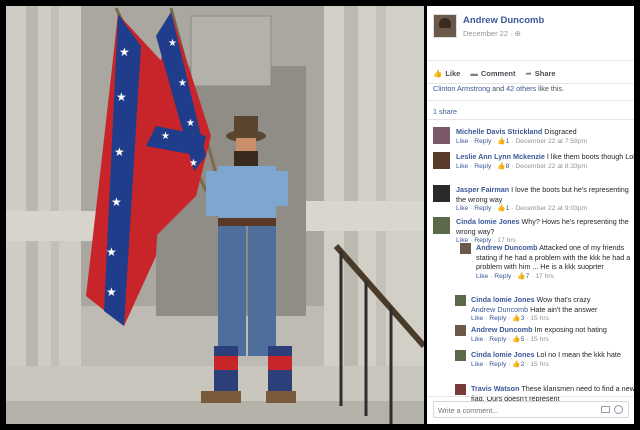  Describe the element at coordinates (562, 299) in the screenshot. I see `reply-message: Wow that's crazy` at that location.